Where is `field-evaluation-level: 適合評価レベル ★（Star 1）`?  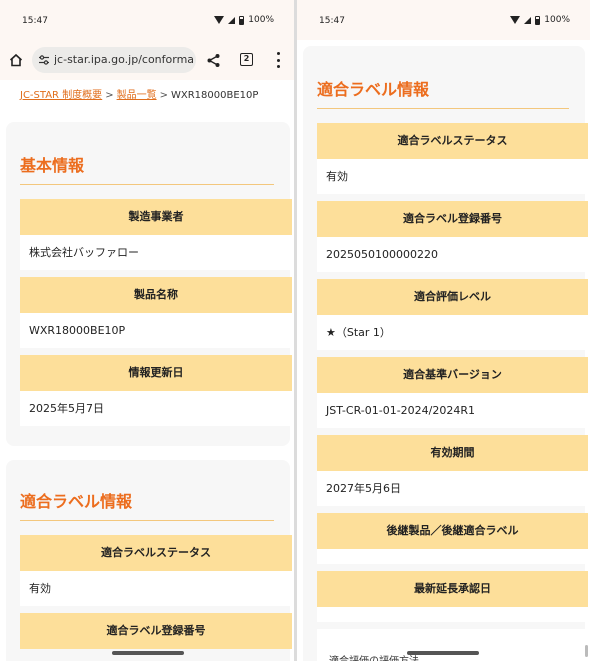 field-evaluation-level: 適合評価レベル ★（Star 1） is located at coordinates (452, 314).